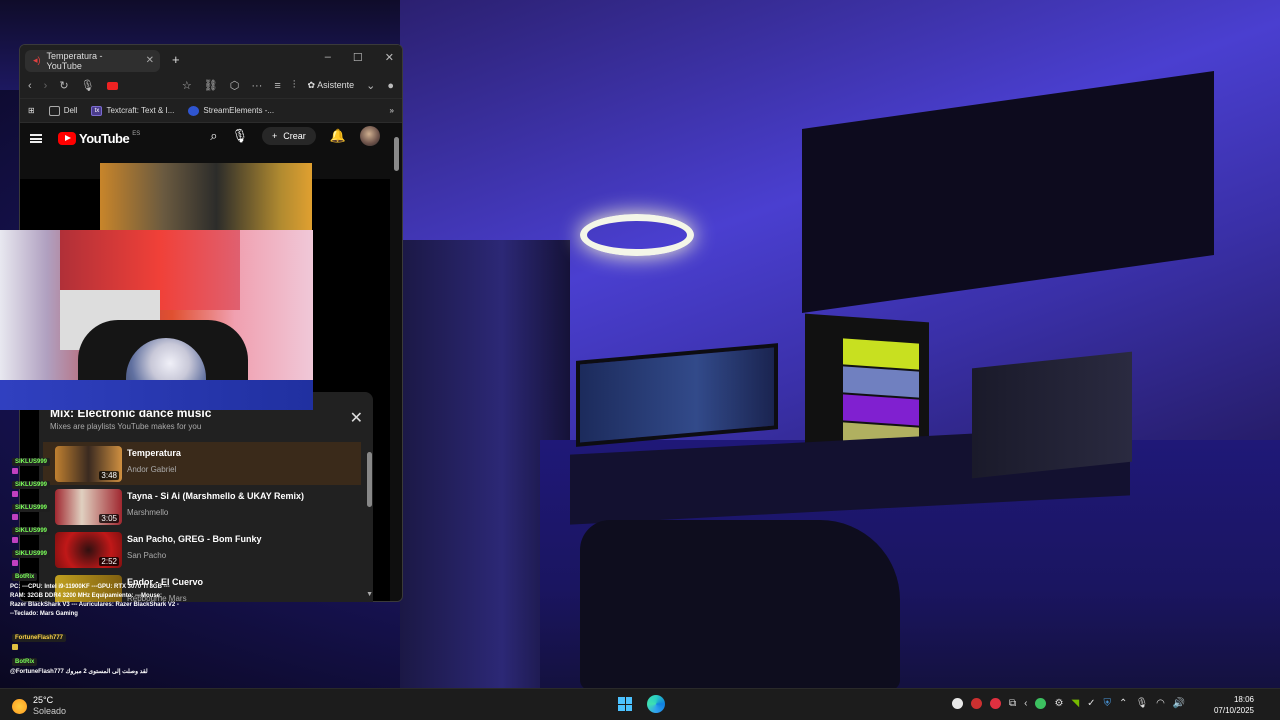  What do you see at coordinates (213, 136) in the screenshot?
I see `search-icon: ⌕` at bounding box center [213, 136].